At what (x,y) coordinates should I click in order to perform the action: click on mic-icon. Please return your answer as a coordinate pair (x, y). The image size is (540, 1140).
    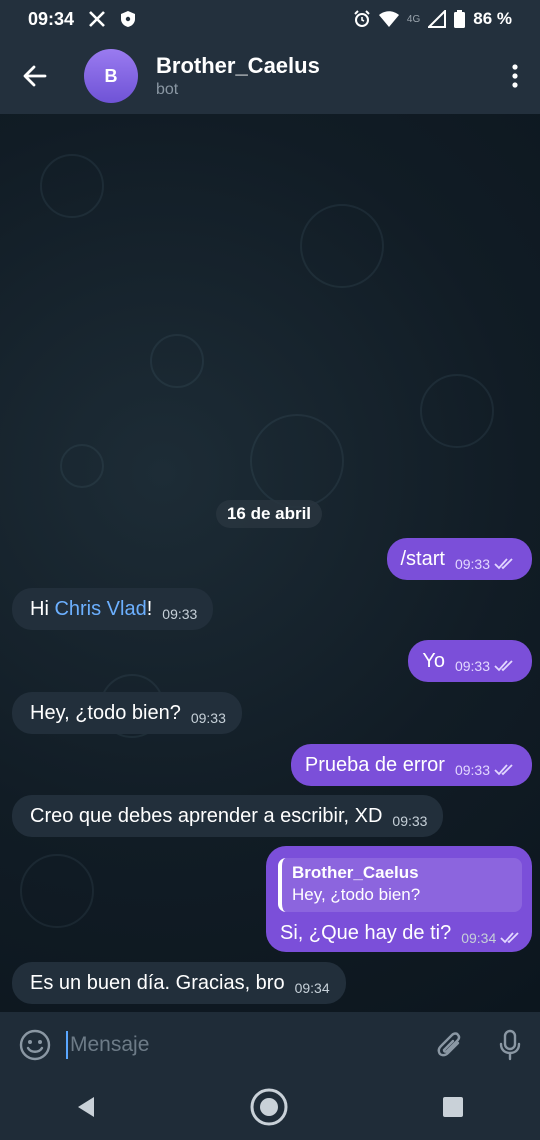
    Looking at the image, I should click on (510, 1045).